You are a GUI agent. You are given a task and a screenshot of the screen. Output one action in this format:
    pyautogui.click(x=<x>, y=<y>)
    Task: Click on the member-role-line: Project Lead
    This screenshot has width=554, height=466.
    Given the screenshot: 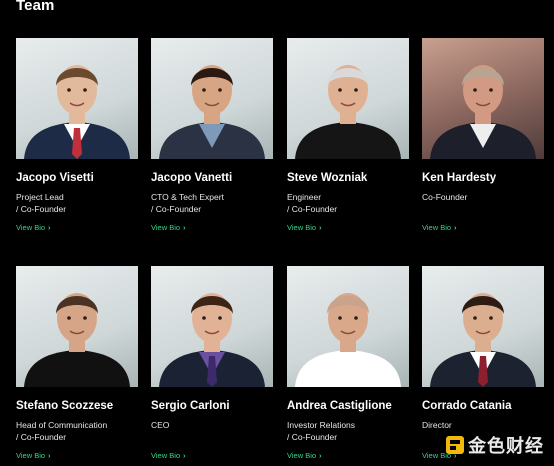 What is the action you would take?
    pyautogui.click(x=40, y=197)
    